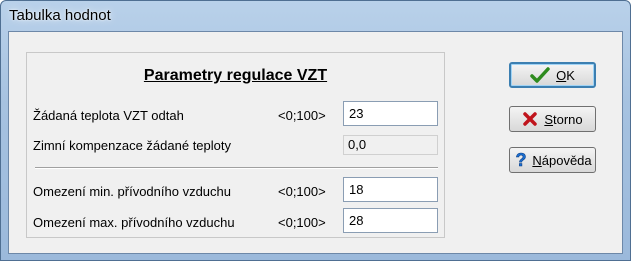 This screenshot has width=631, height=261. Describe the element at coordinates (390, 145) in the screenshot. I see `winter-compensation-value: 0,0` at that location.